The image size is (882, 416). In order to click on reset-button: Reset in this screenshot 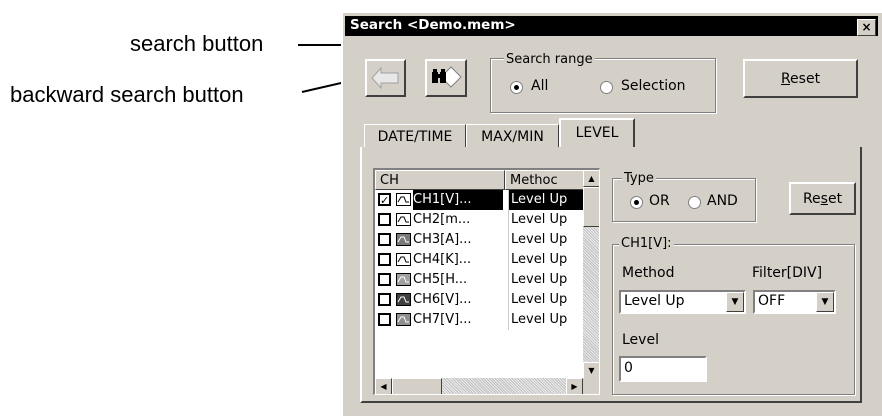, I will do `click(800, 78)`.